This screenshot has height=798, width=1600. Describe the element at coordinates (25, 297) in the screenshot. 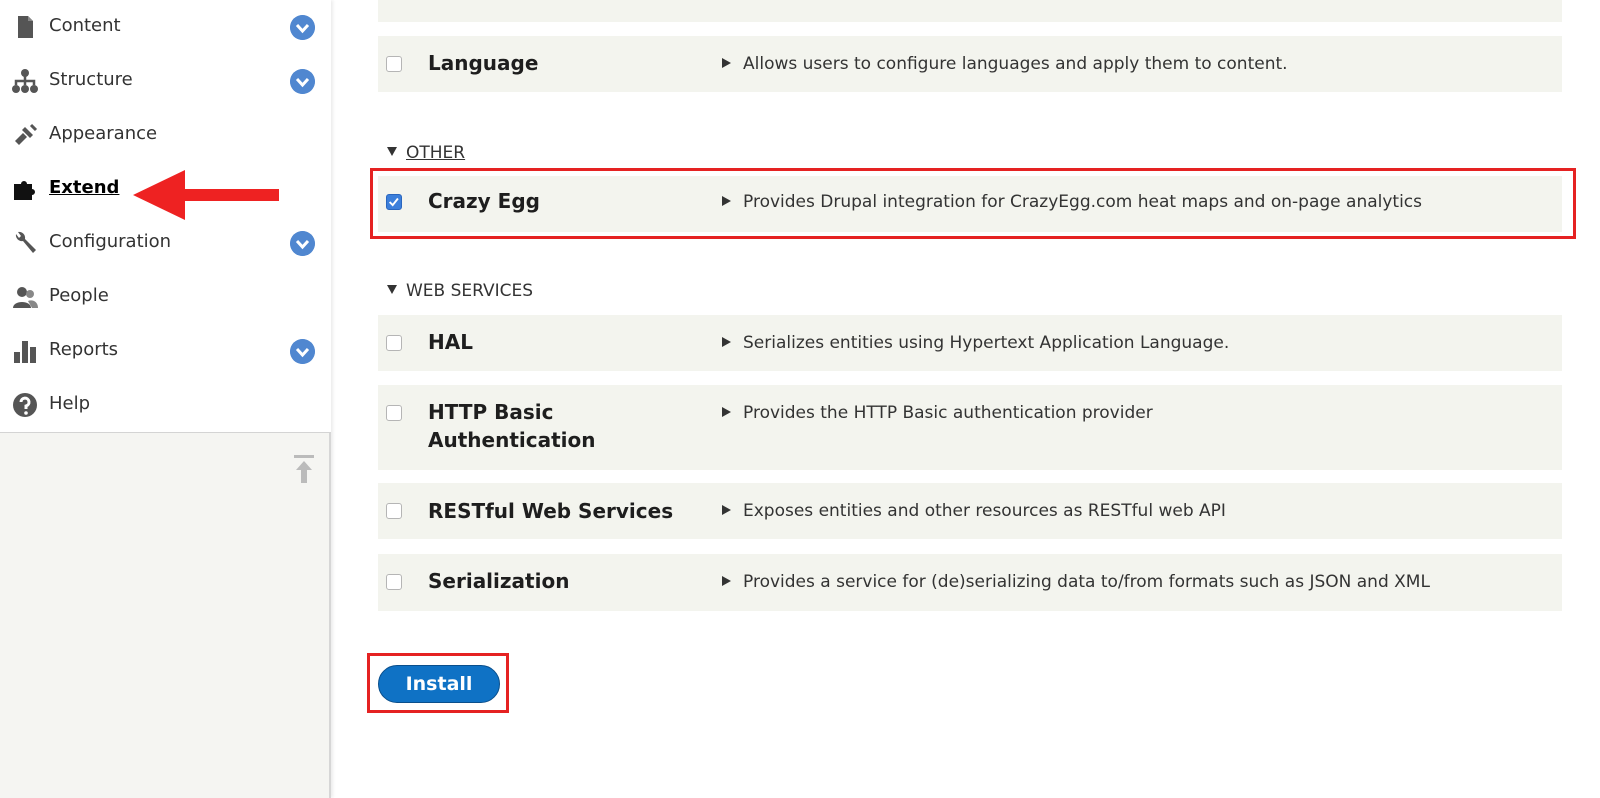

I see `people-icon` at that location.